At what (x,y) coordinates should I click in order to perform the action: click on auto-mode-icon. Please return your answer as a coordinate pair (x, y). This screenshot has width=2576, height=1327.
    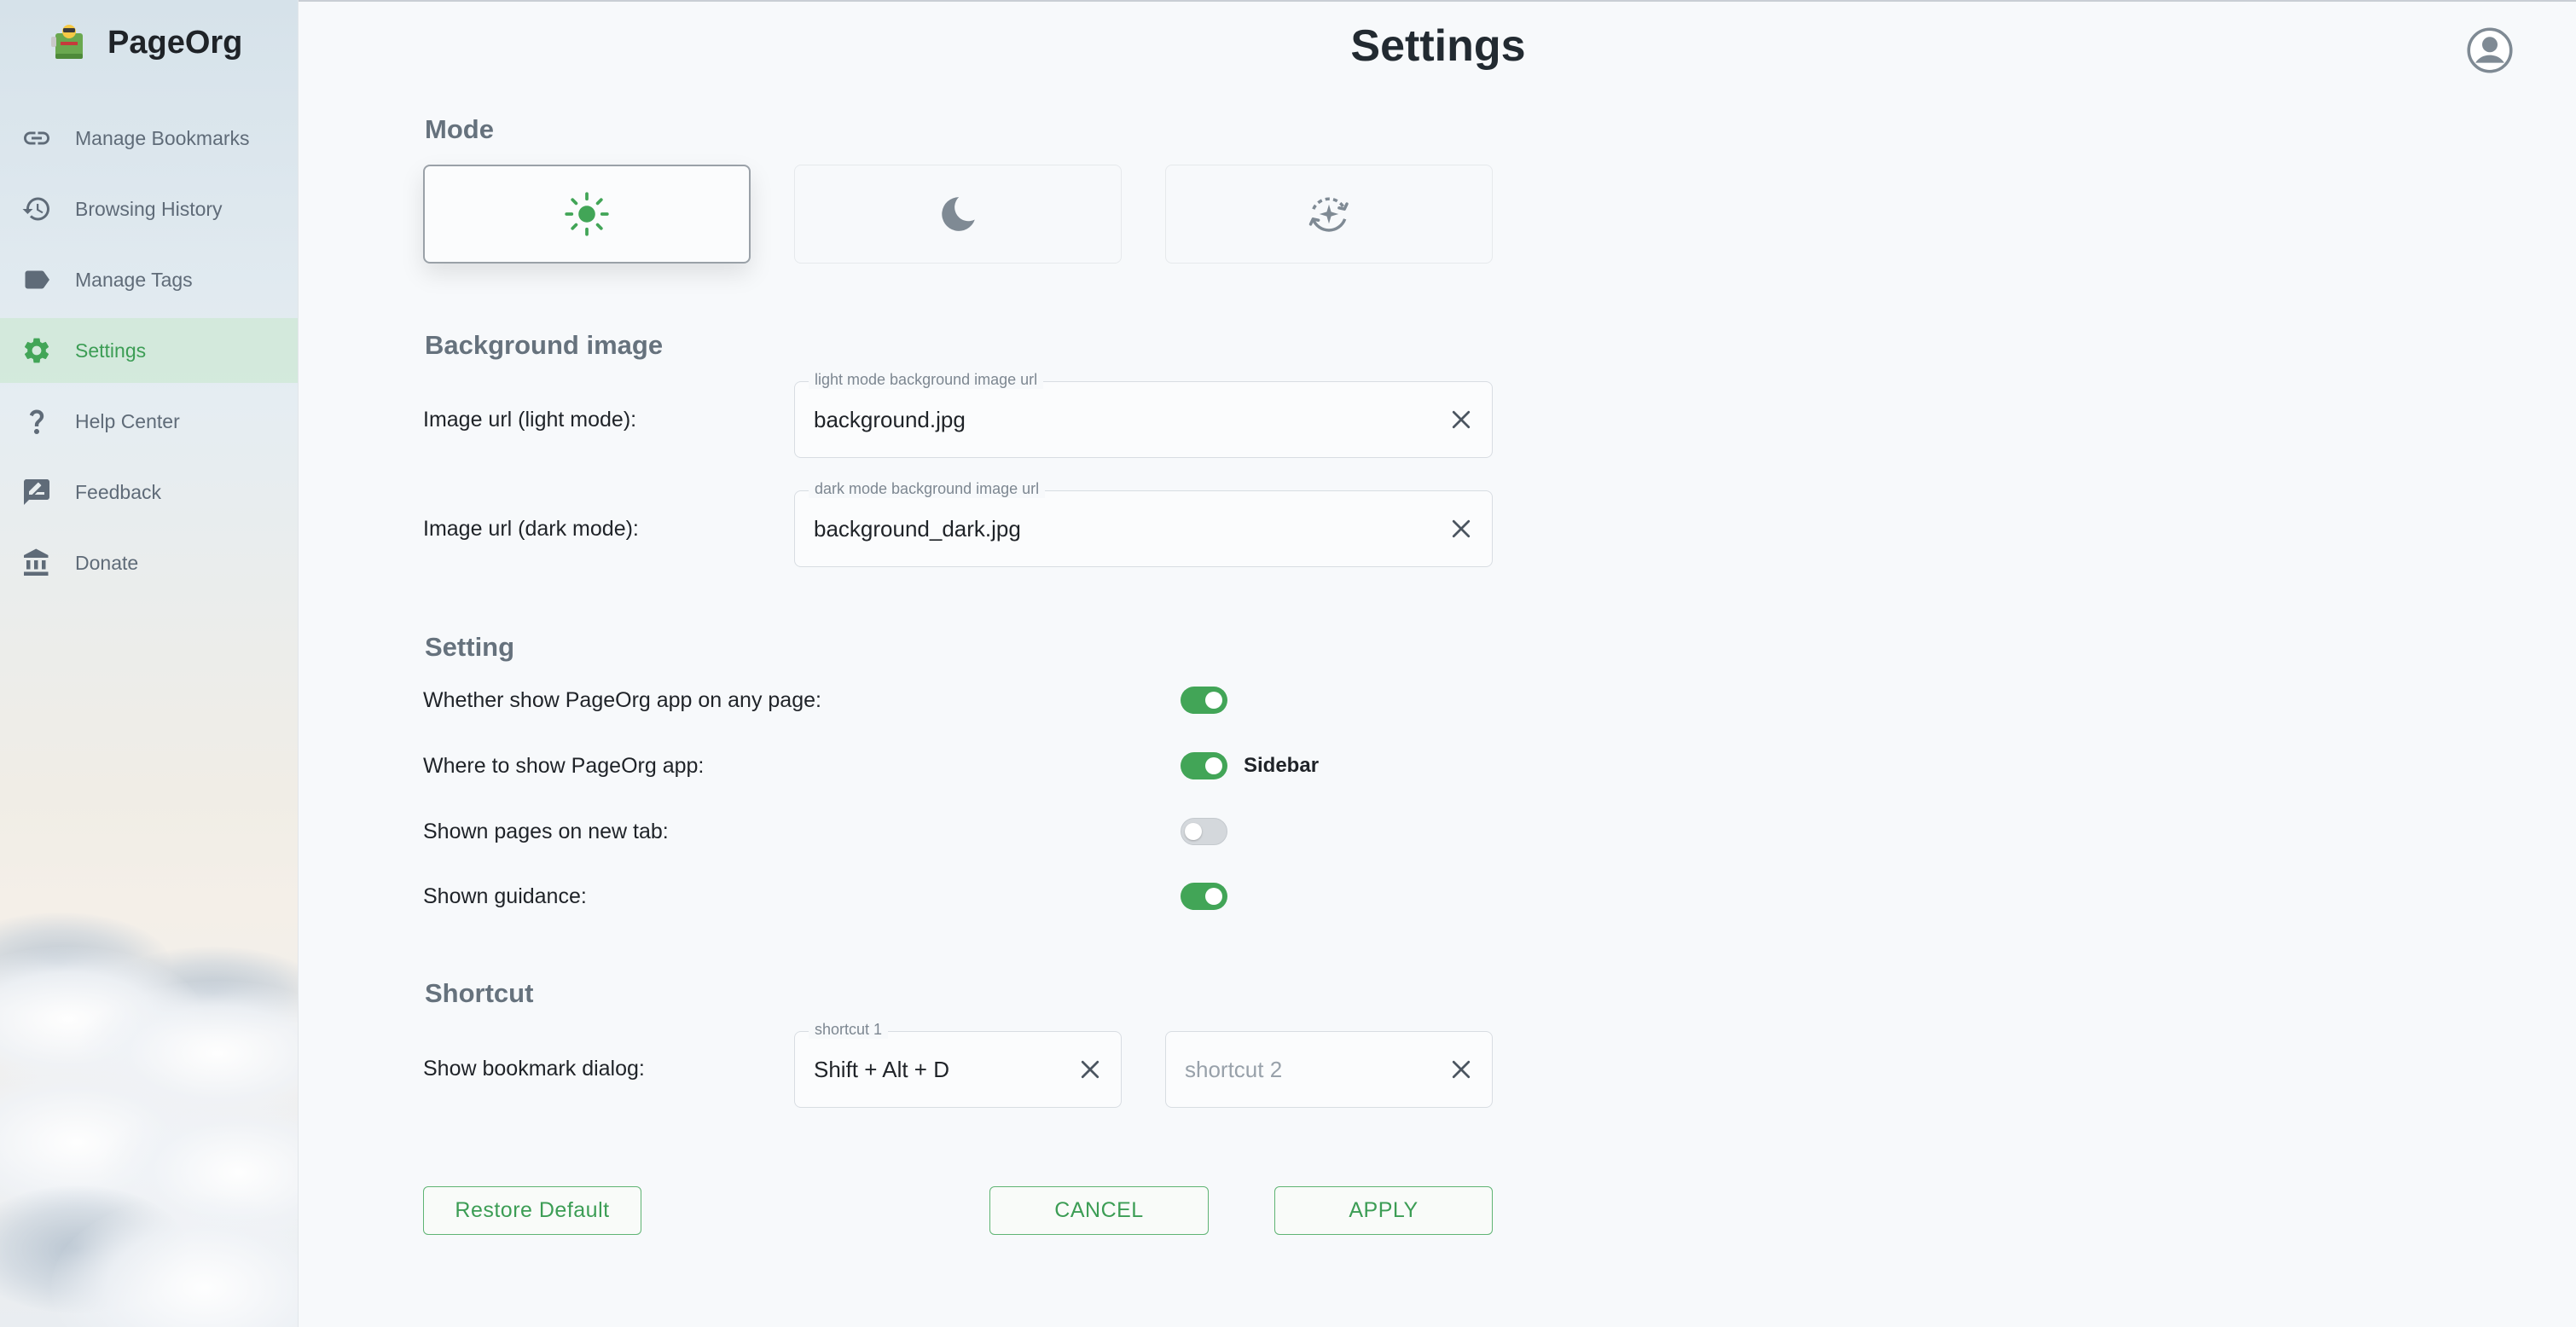
    Looking at the image, I should click on (1328, 214).